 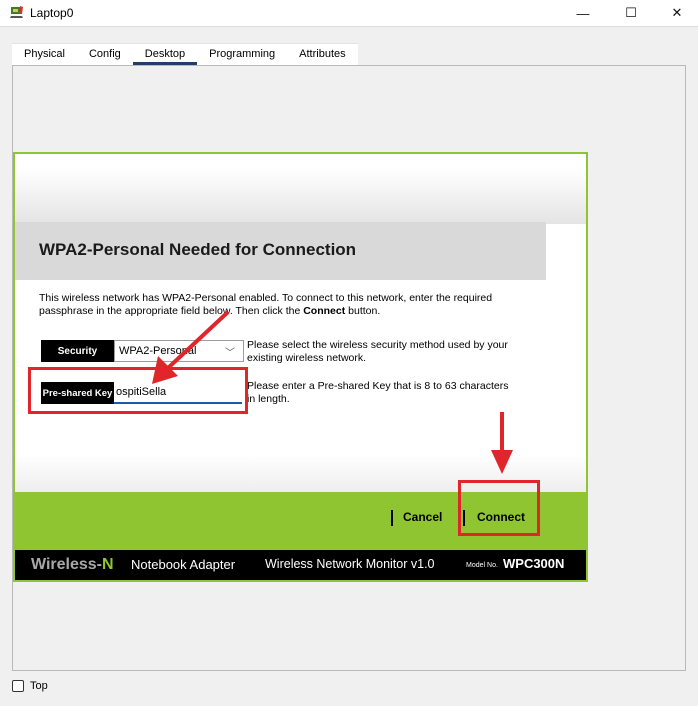 I want to click on description-connect: Connect, so click(x=324, y=311).